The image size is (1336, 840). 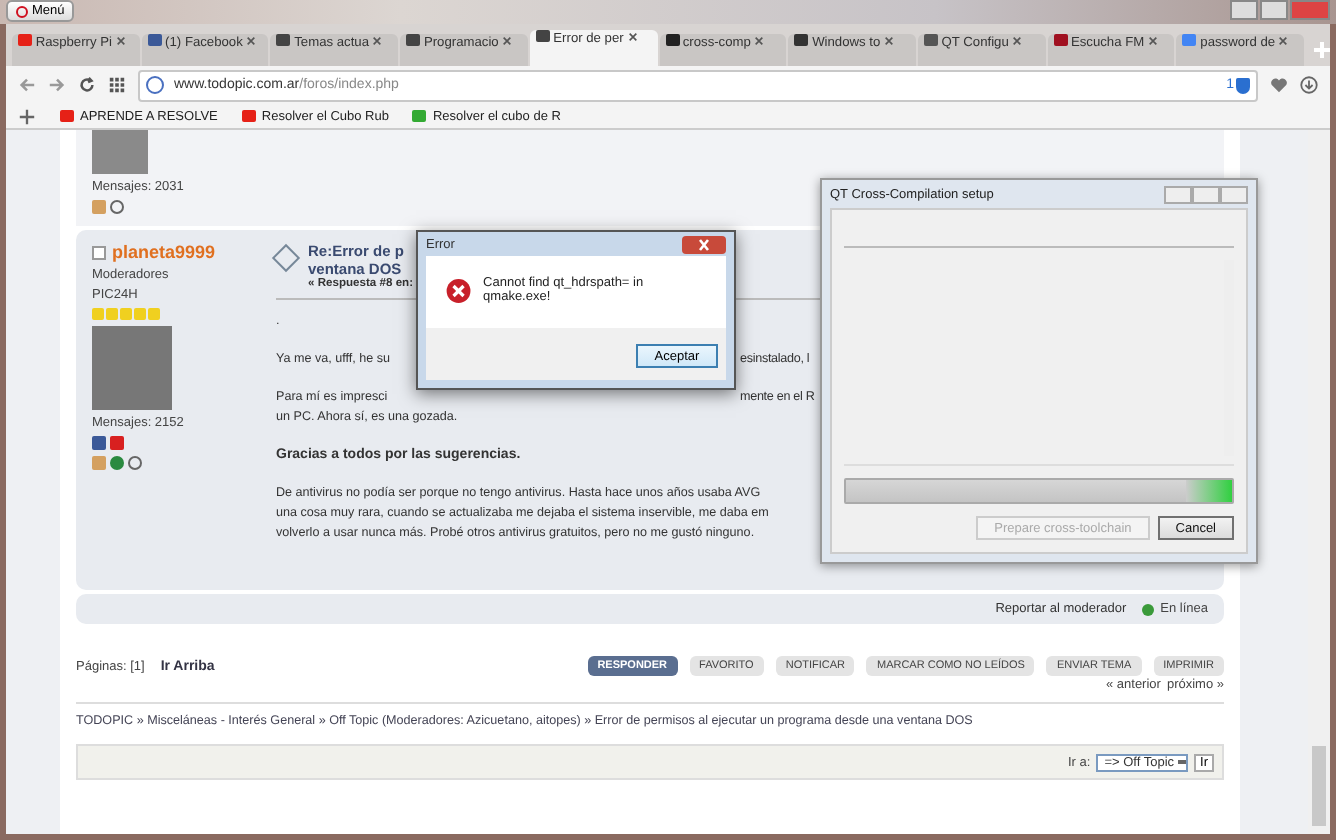 I want to click on heart-icon, so click(x=1279, y=85).